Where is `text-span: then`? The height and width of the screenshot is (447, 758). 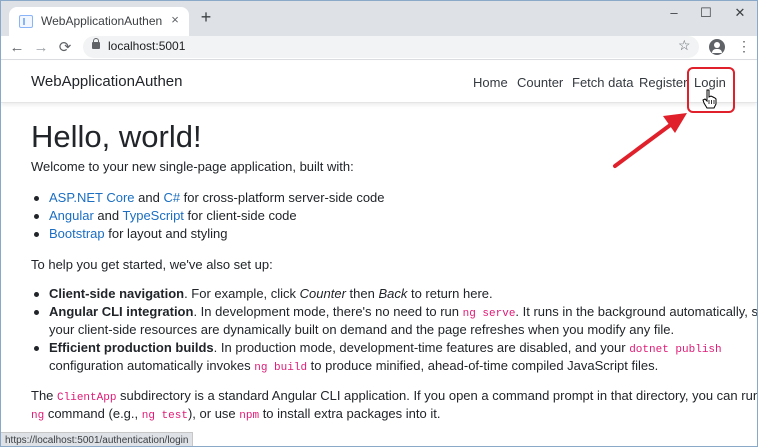
text-span: then is located at coordinates (362, 293).